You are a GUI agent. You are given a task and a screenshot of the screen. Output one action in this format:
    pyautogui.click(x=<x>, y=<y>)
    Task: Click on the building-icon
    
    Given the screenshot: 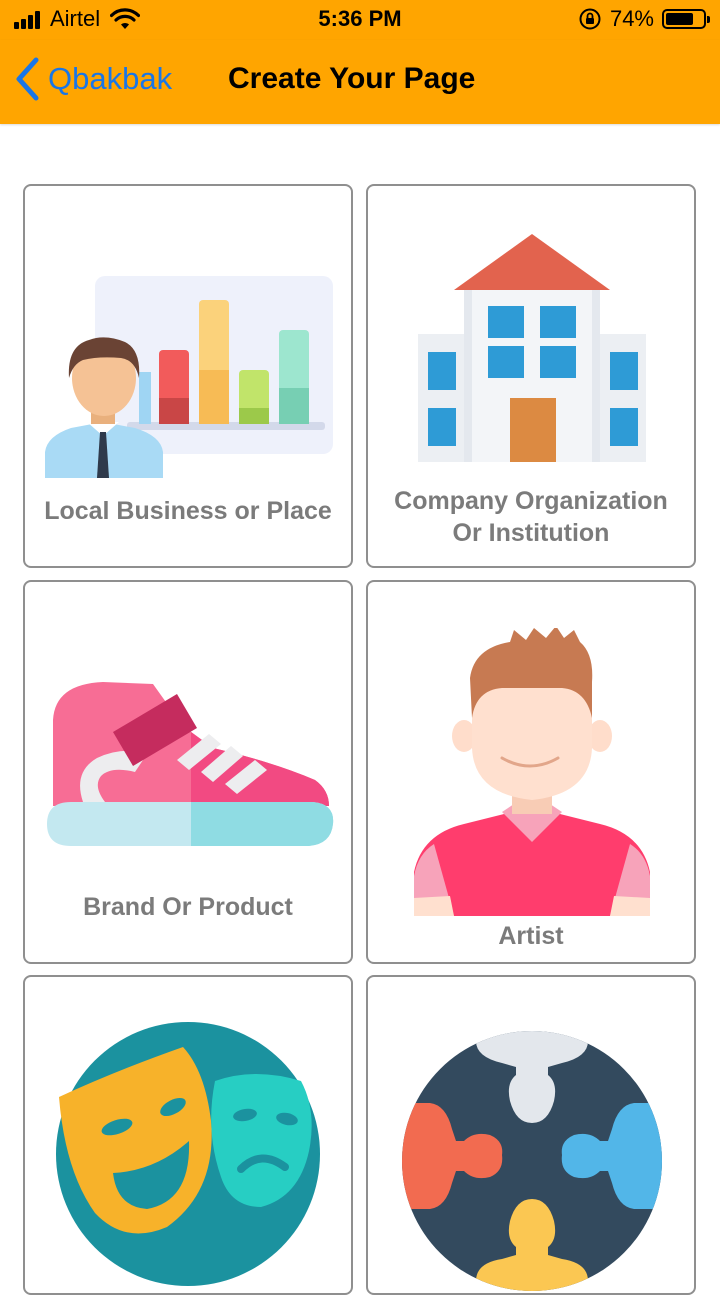 What is the action you would take?
    pyautogui.click(x=532, y=348)
    